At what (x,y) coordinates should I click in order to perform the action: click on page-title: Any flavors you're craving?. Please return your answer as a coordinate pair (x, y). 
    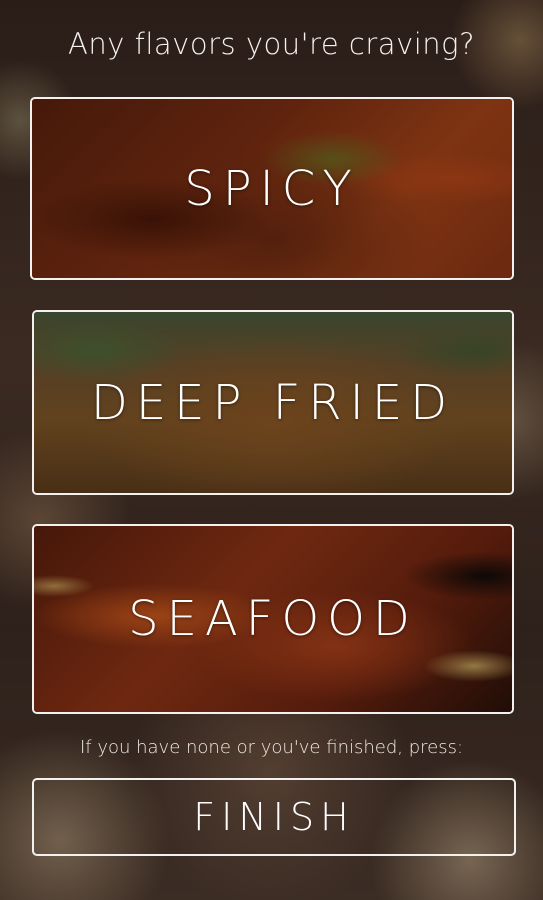
    Looking at the image, I should click on (271, 44).